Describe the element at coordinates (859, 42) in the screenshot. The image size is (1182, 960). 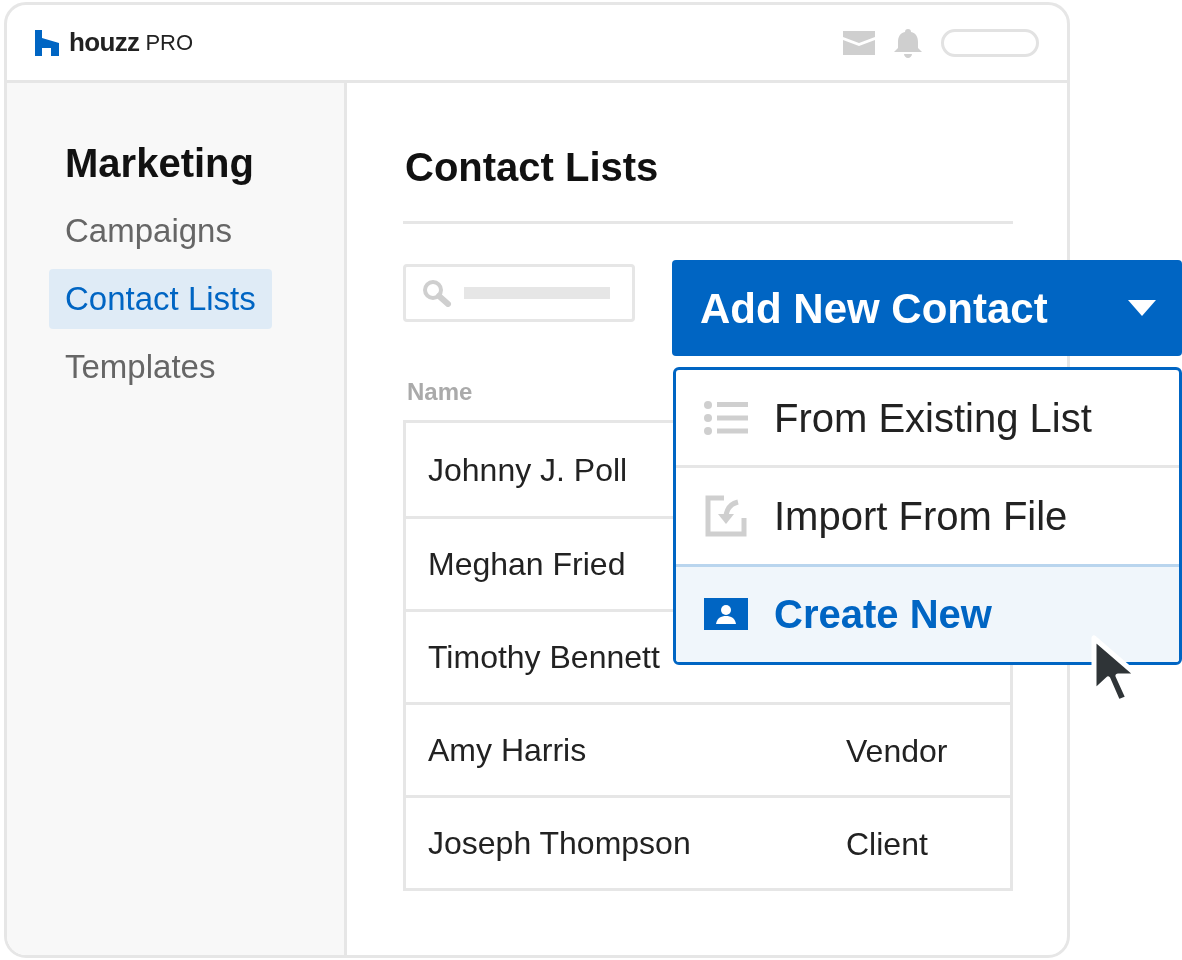
I see `mail-icon` at that location.